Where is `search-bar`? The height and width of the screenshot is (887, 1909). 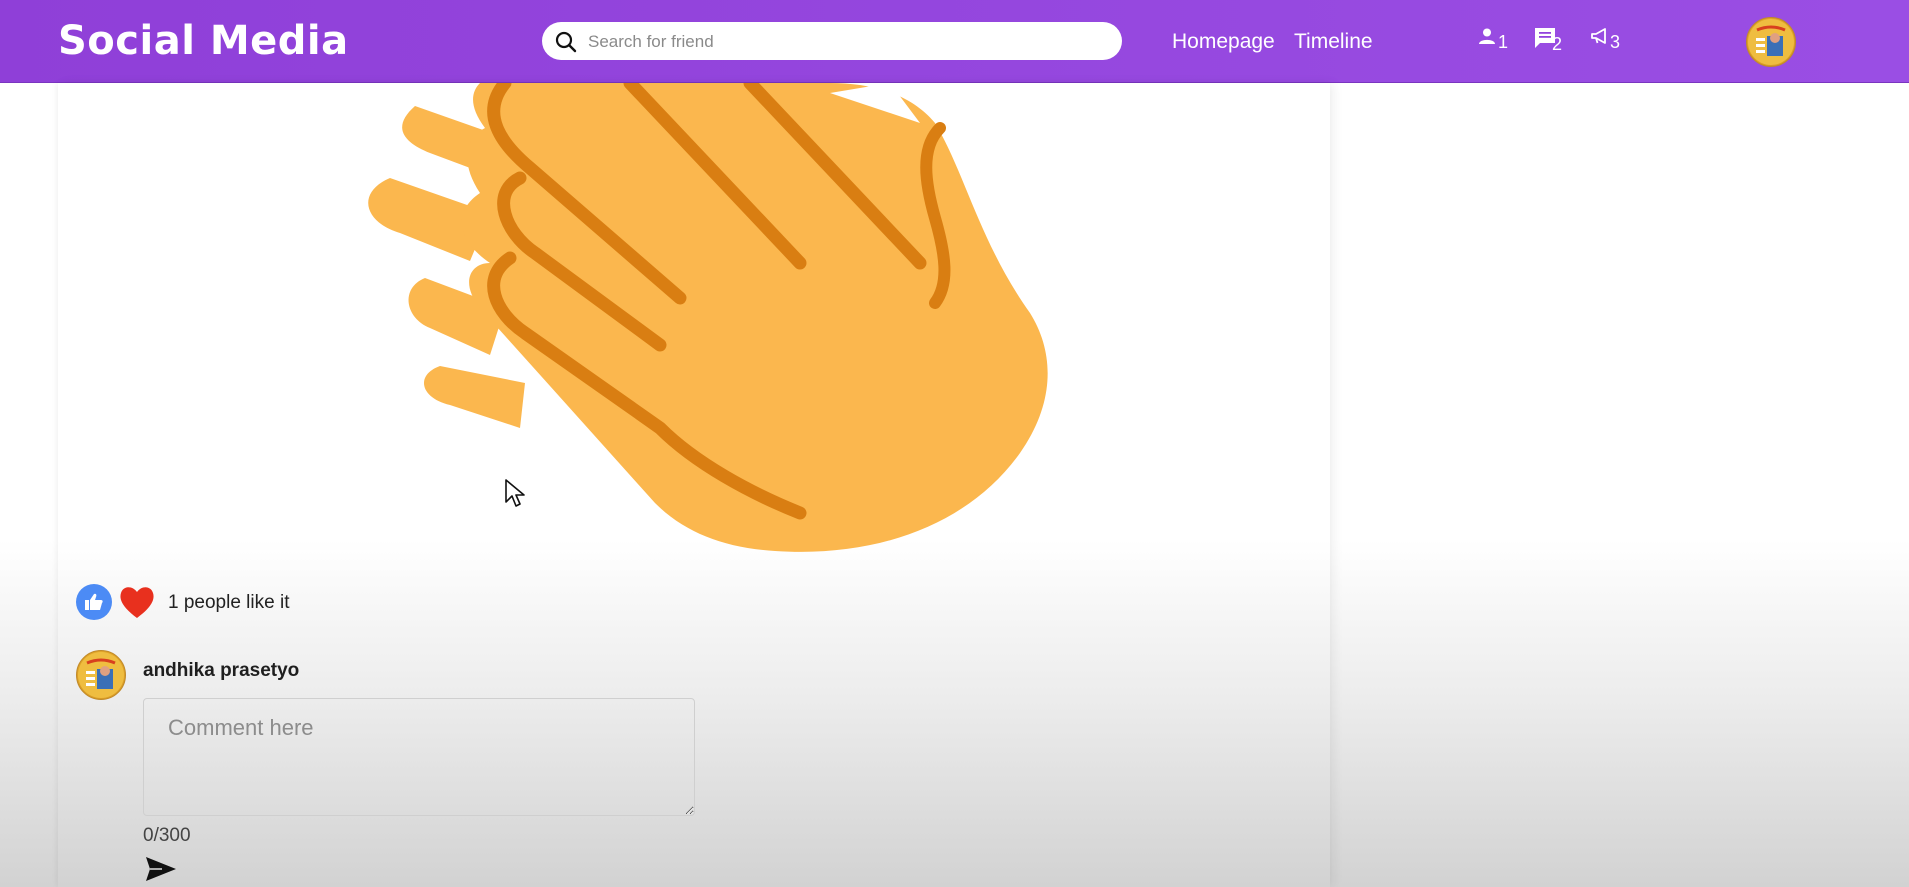
search-bar is located at coordinates (832, 41).